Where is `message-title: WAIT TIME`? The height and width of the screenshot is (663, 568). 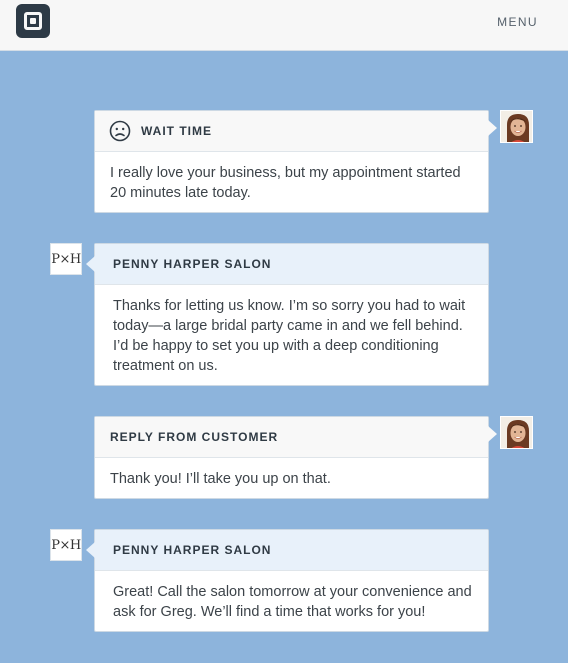
message-title: WAIT TIME is located at coordinates (176, 131).